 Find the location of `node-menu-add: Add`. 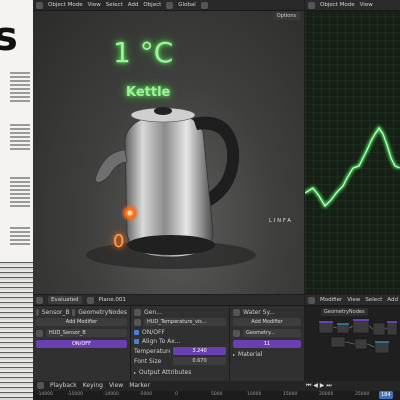

node-menu-add: Add is located at coordinates (392, 300).